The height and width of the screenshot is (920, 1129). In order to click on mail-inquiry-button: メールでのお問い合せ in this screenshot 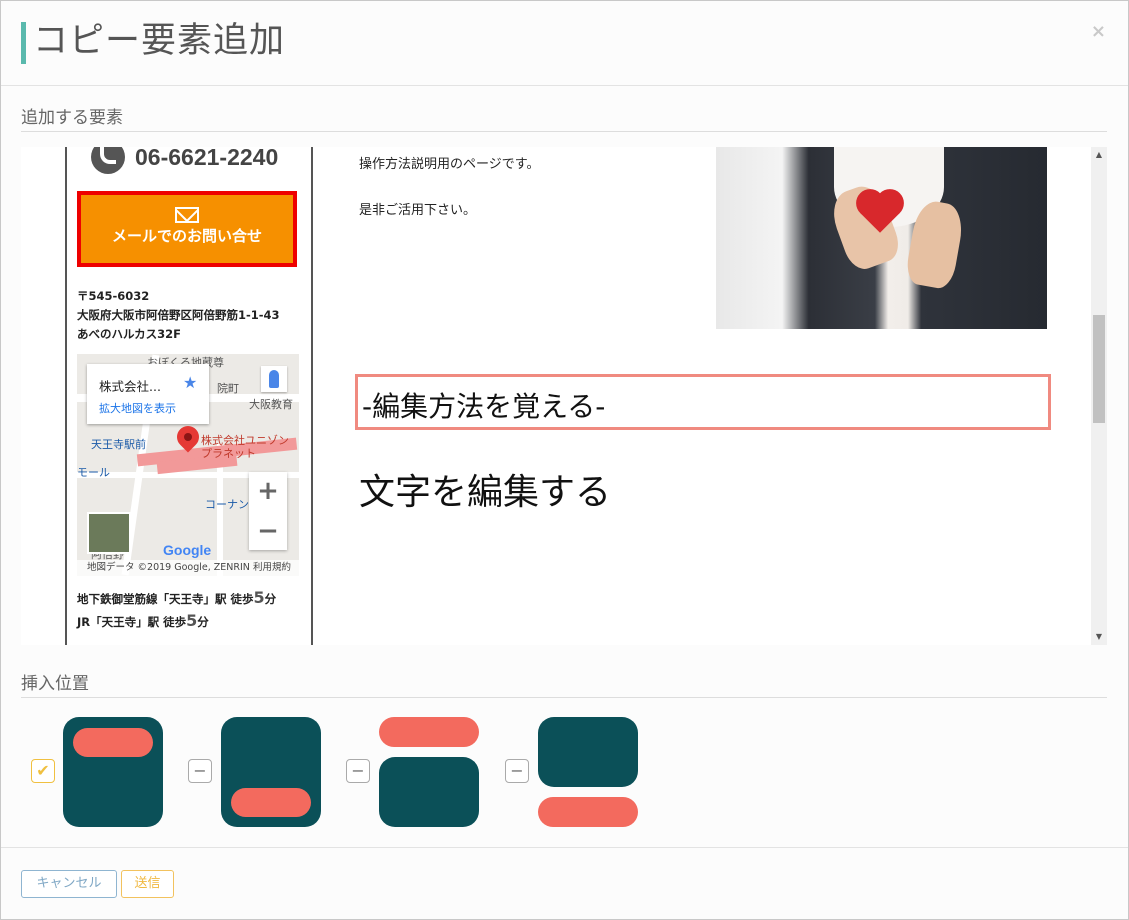, I will do `click(187, 229)`.